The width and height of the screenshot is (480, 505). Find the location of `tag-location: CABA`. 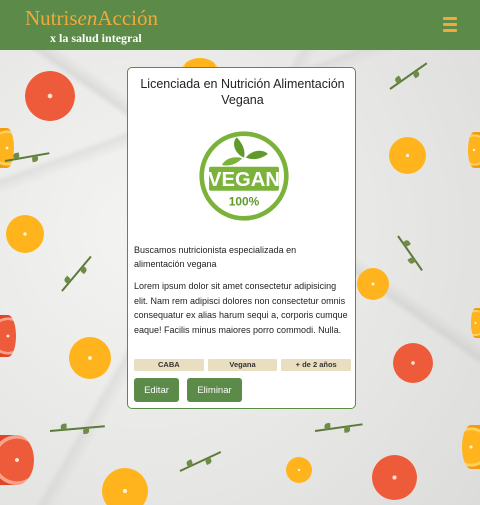

tag-location: CABA is located at coordinates (169, 365).